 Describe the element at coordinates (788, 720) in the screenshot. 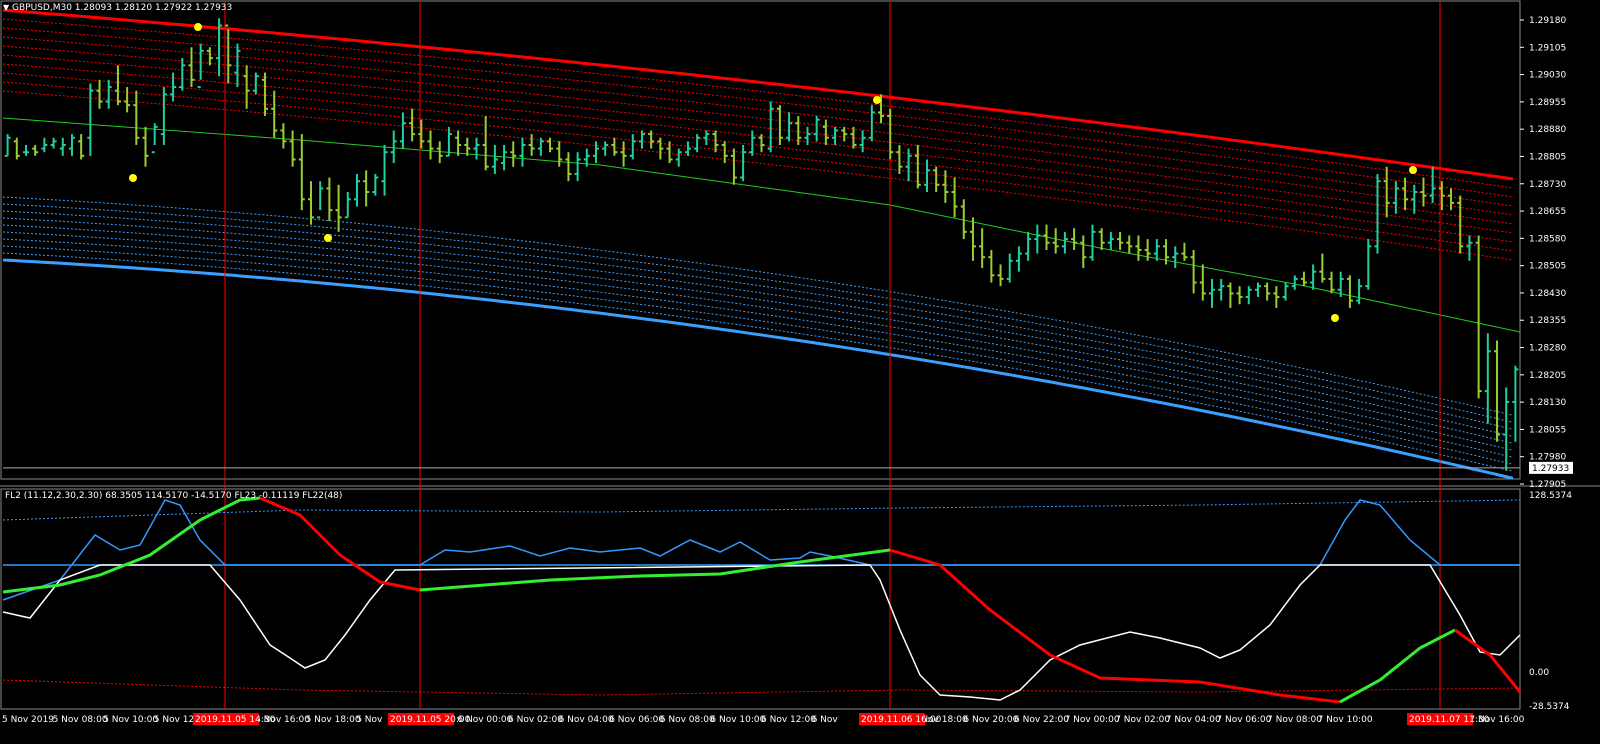

I see `time-axis-label: 6 Nov 12:00` at that location.